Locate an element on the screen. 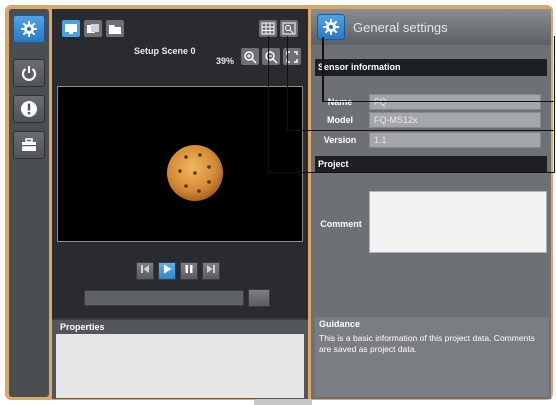 The image size is (556, 405). monitor-icon is located at coordinates (71, 28).